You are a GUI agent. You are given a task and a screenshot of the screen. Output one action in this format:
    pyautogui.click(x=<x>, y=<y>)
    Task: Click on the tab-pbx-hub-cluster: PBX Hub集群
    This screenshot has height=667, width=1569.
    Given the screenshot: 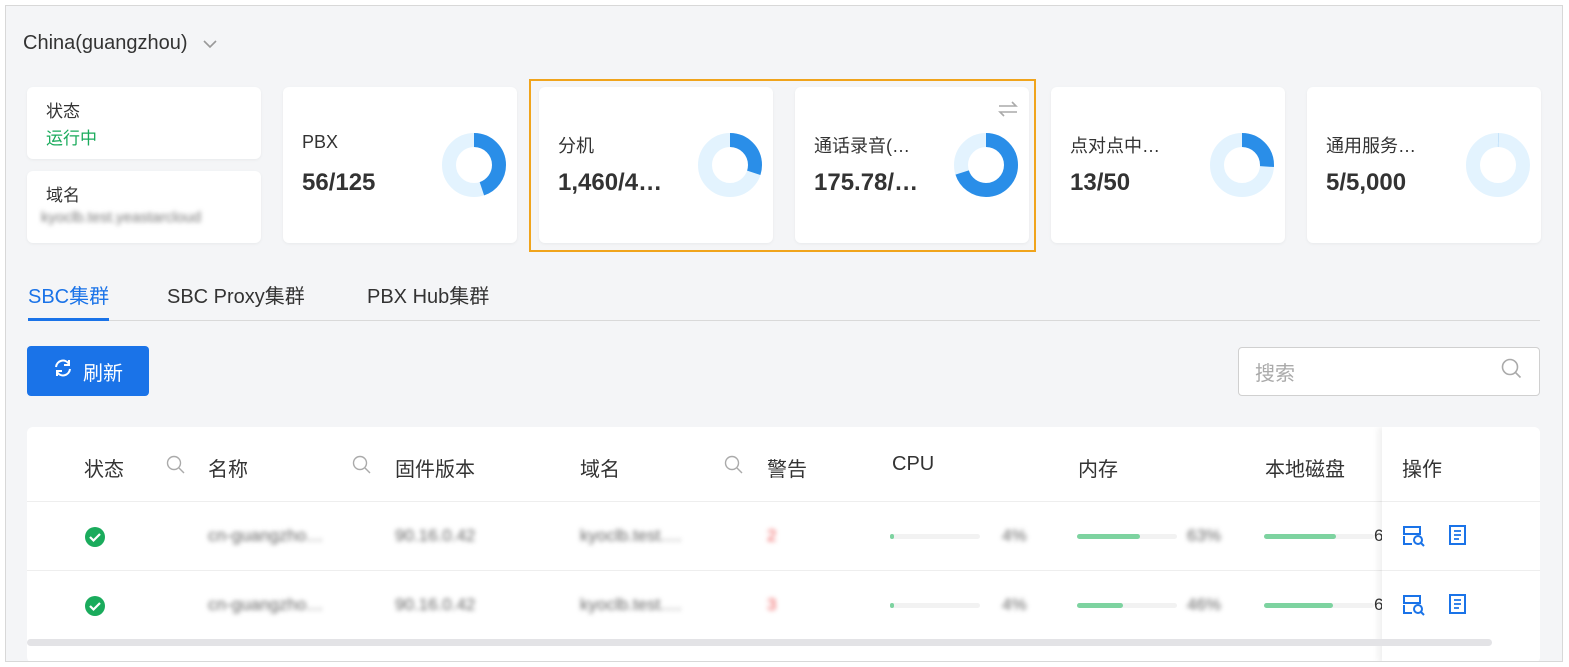 What is the action you would take?
    pyautogui.click(x=428, y=300)
    